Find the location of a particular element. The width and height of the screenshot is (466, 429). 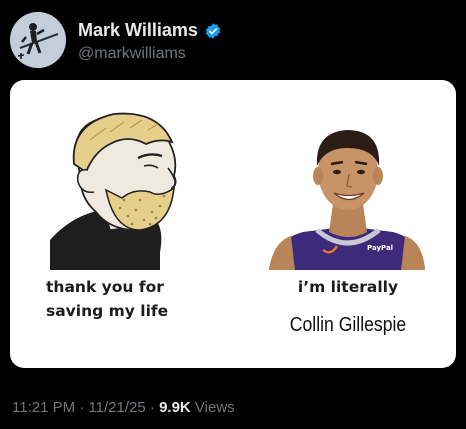

player-photo: PayPal is located at coordinates (347, 200).